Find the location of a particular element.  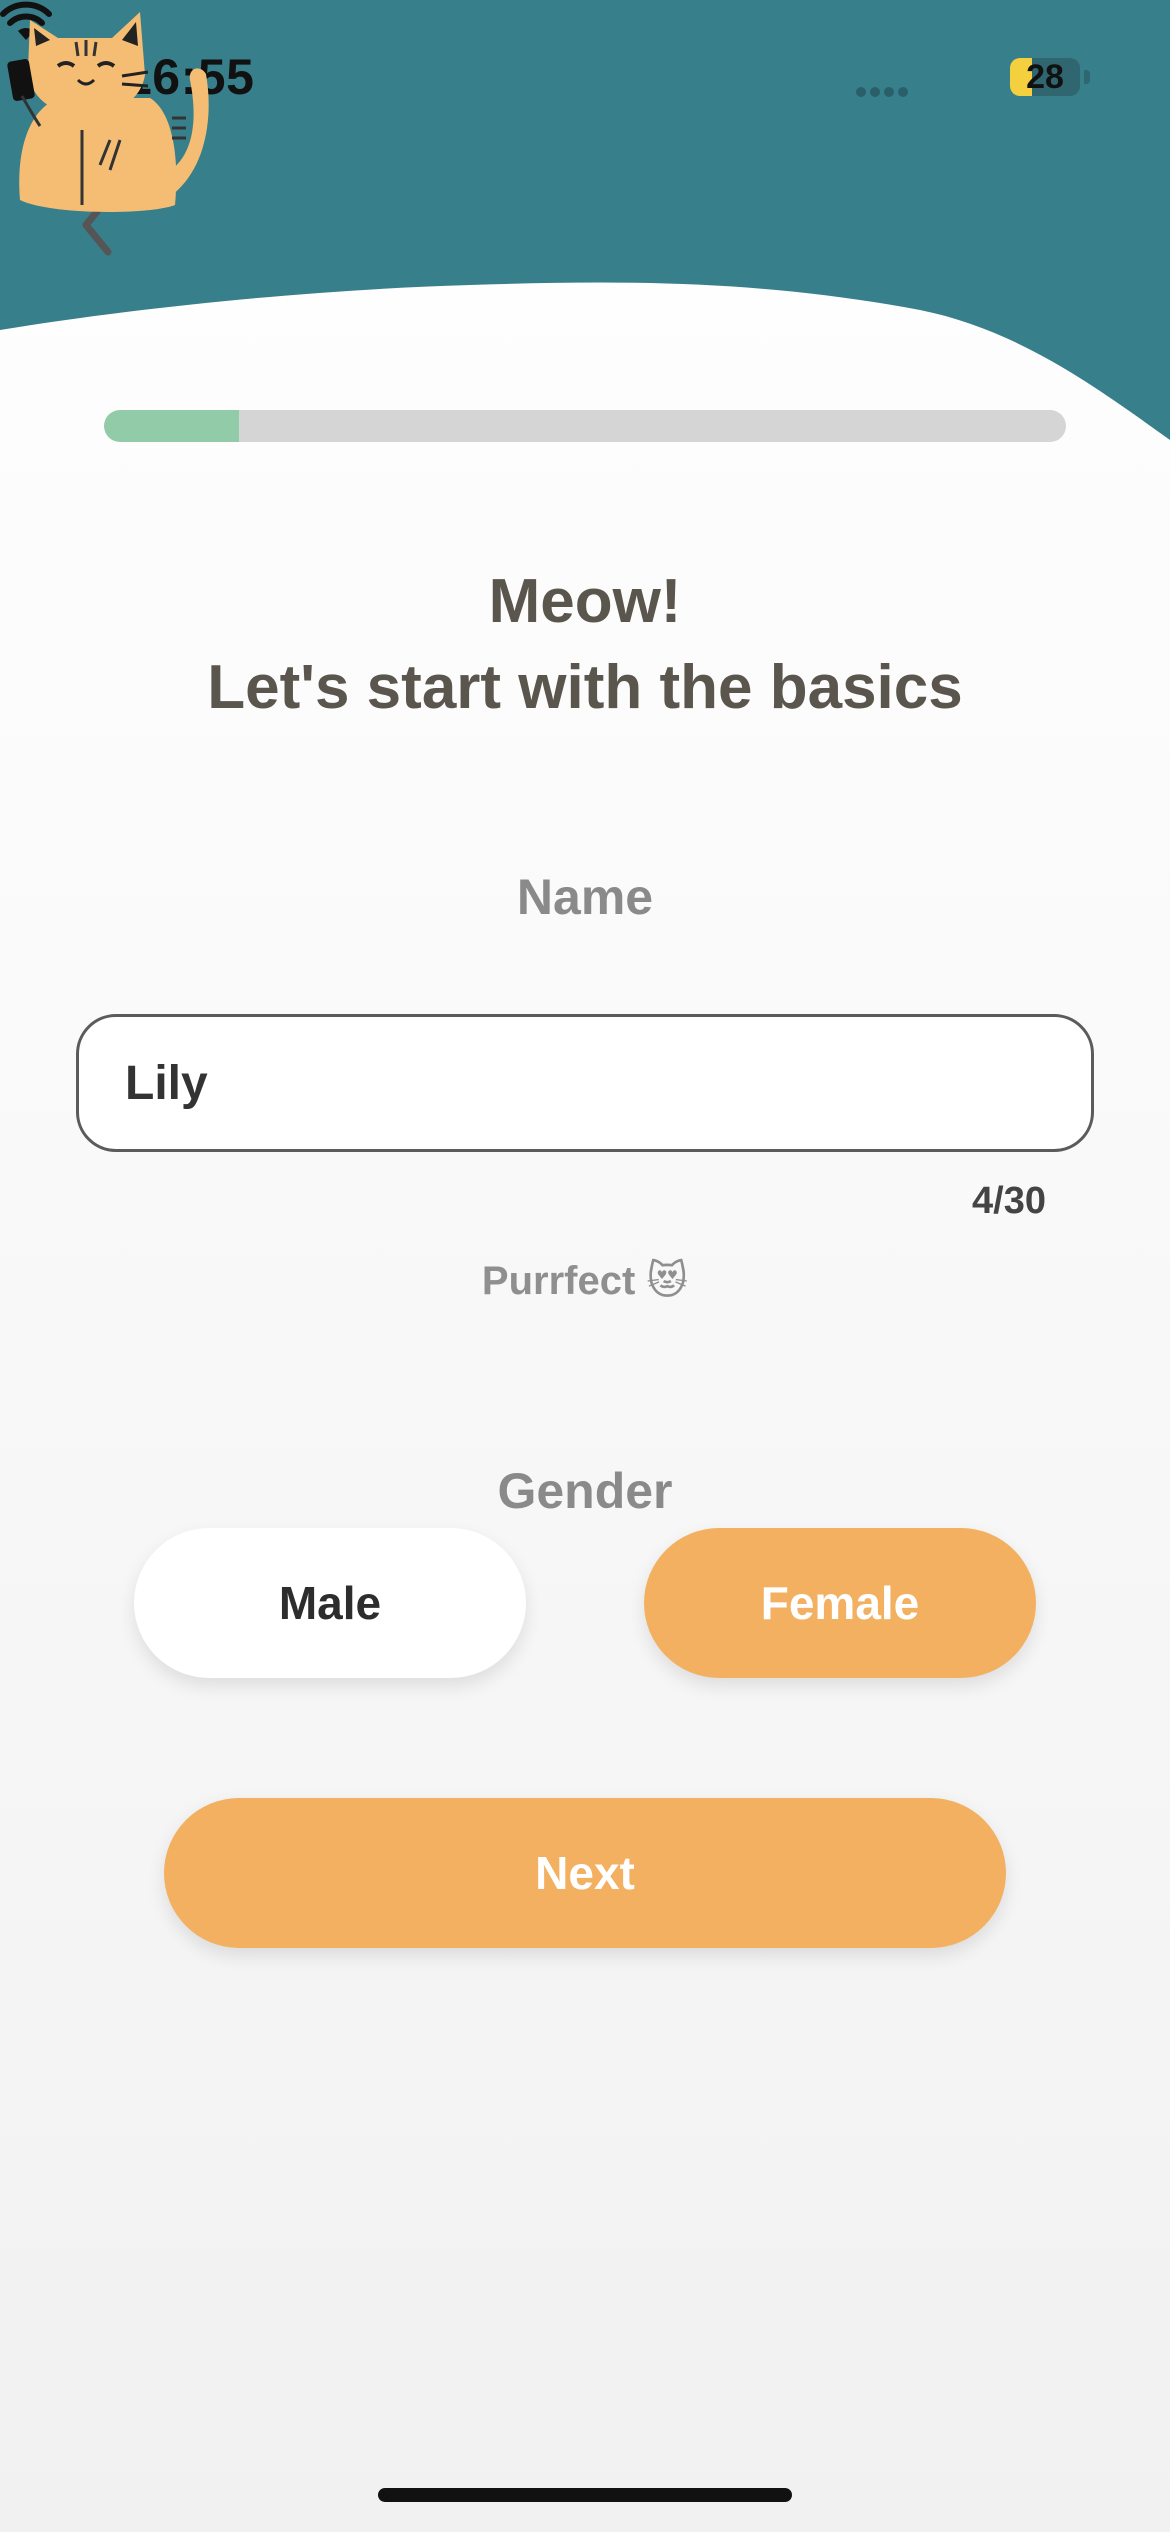

progress-fill is located at coordinates (171, 426).